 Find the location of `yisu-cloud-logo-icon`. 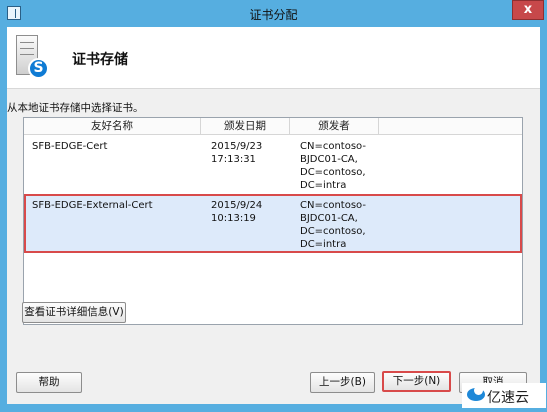

yisu-cloud-logo-icon is located at coordinates (476, 393).